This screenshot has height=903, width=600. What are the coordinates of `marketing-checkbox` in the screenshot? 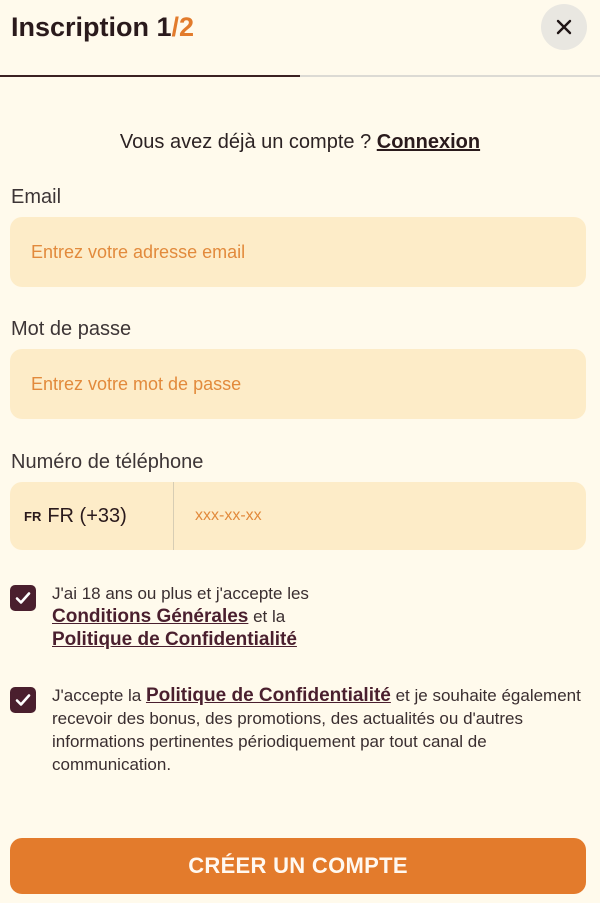 It's located at (23, 700).